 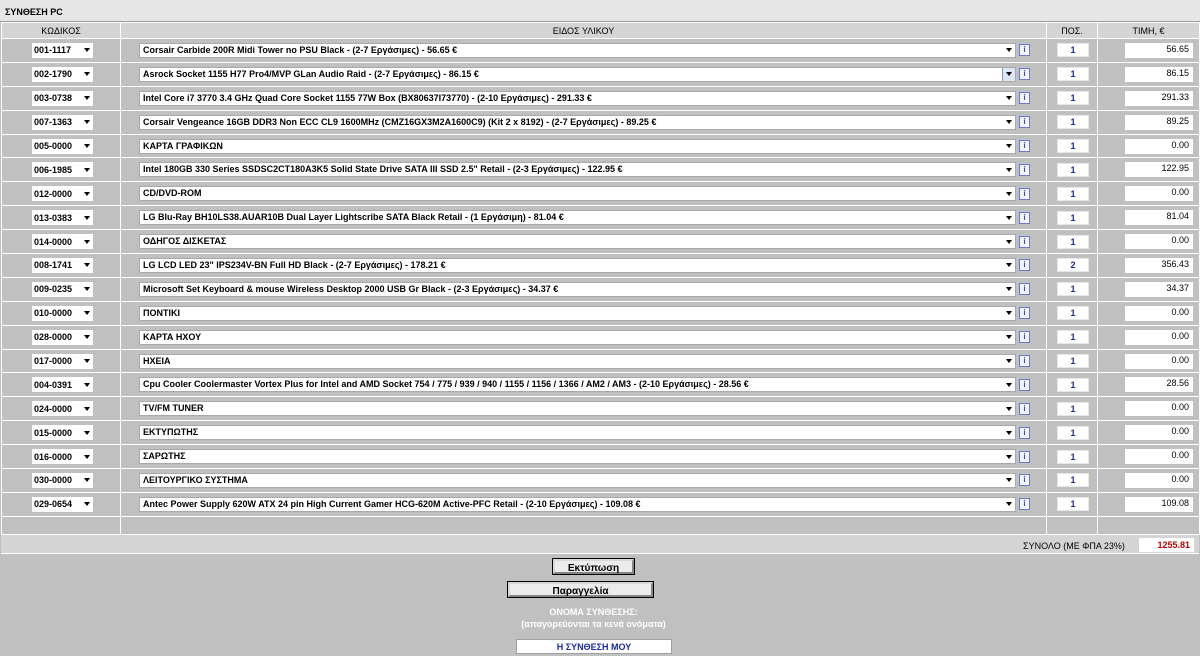 What do you see at coordinates (577, 242) in the screenshot?
I see `description-select: ΟΔΗΓΟΣ ΔΙΣΚΕΤΑΣ` at bounding box center [577, 242].